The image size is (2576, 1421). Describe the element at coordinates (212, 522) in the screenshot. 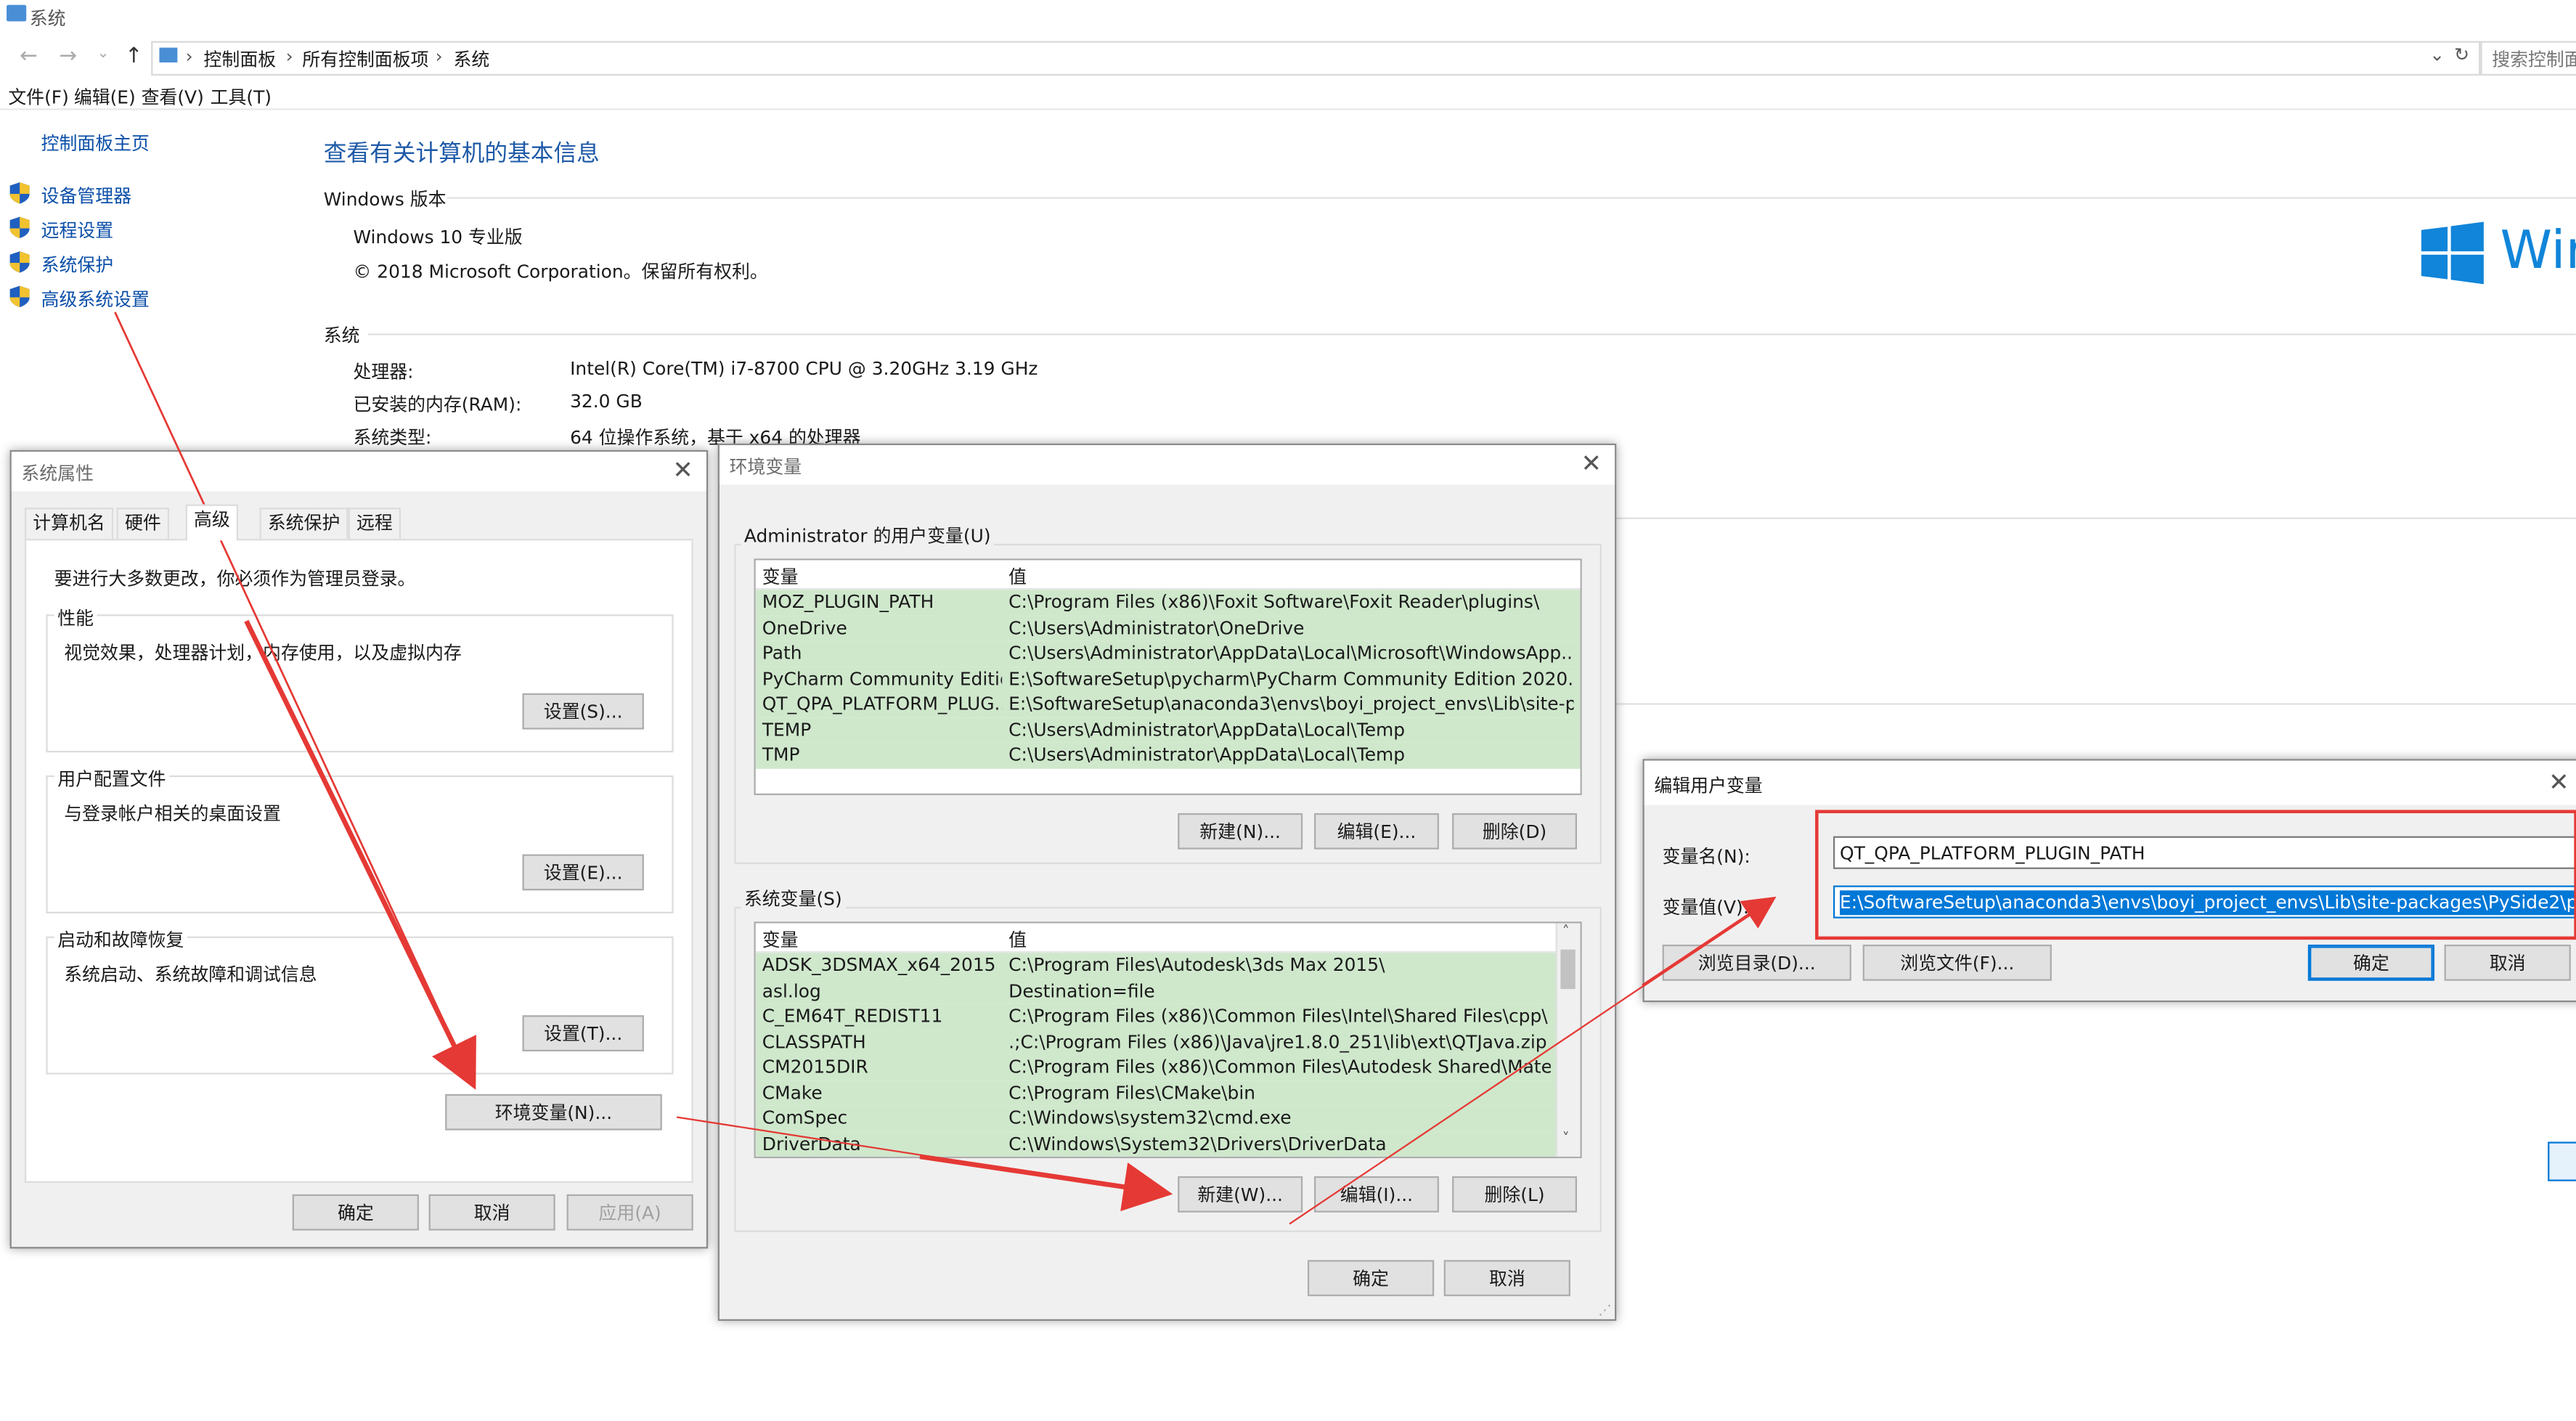

I see `tab-advanced: 高级` at that location.